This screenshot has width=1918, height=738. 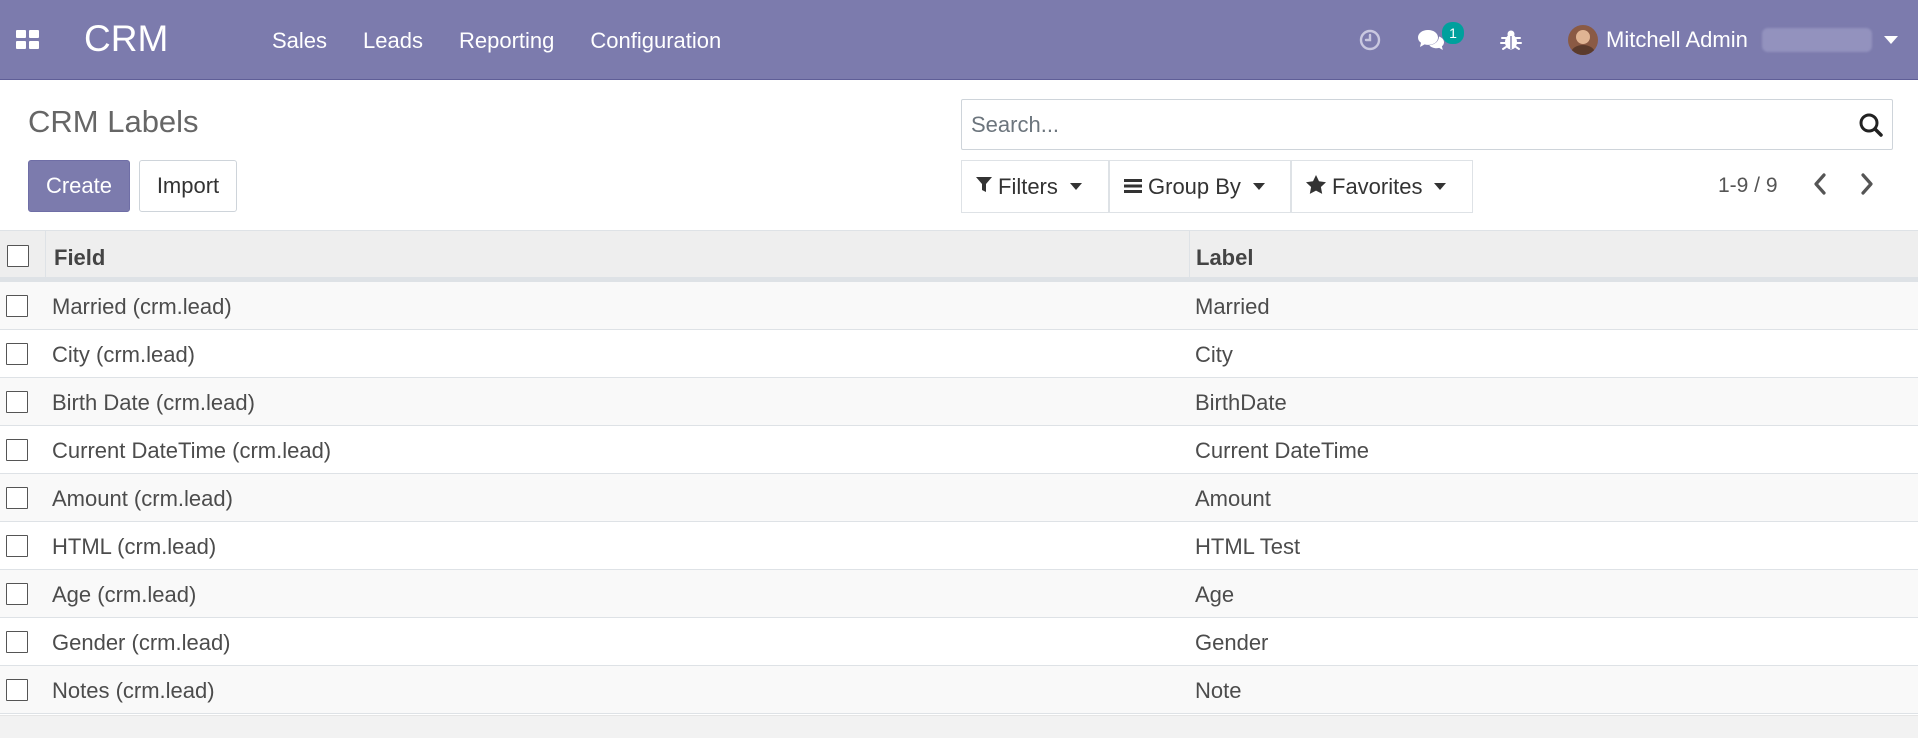 I want to click on cell-label: Gender, so click(x=1232, y=642).